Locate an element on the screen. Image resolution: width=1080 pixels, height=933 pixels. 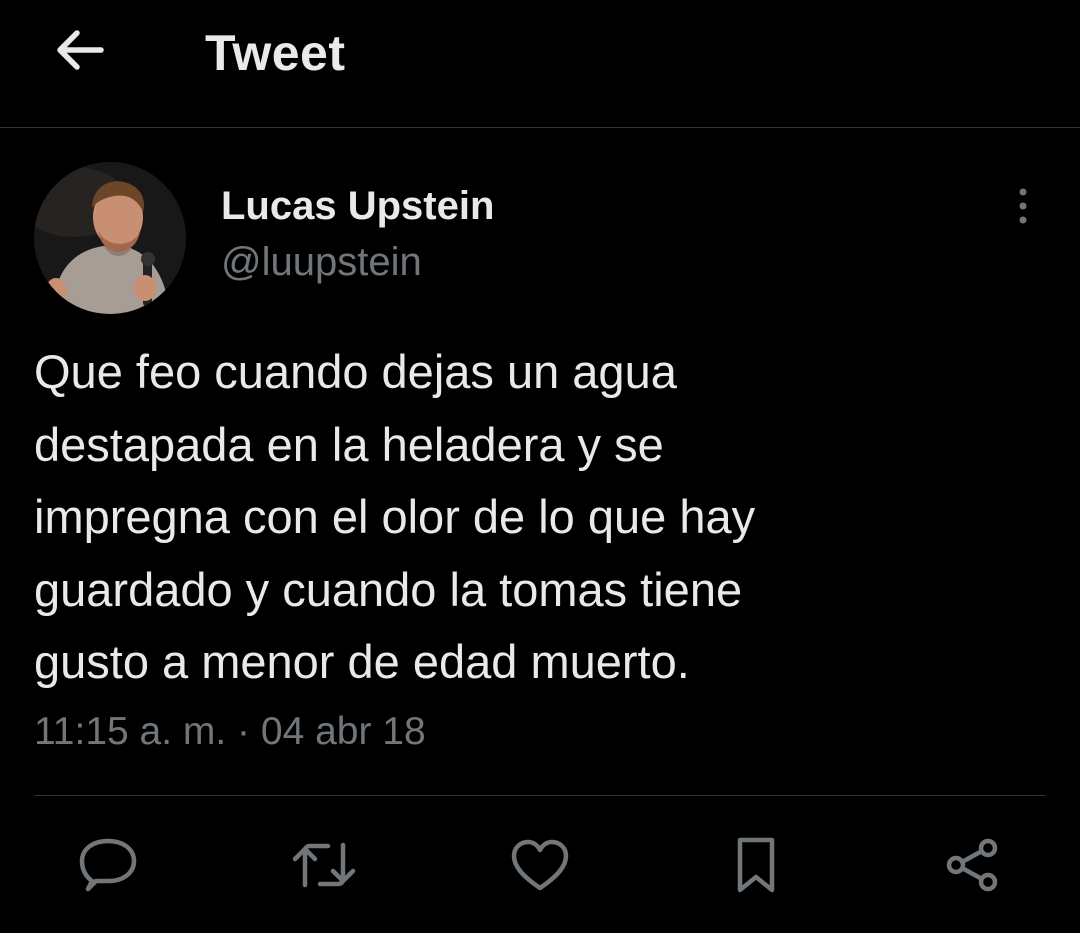
like-button is located at coordinates (540, 865).